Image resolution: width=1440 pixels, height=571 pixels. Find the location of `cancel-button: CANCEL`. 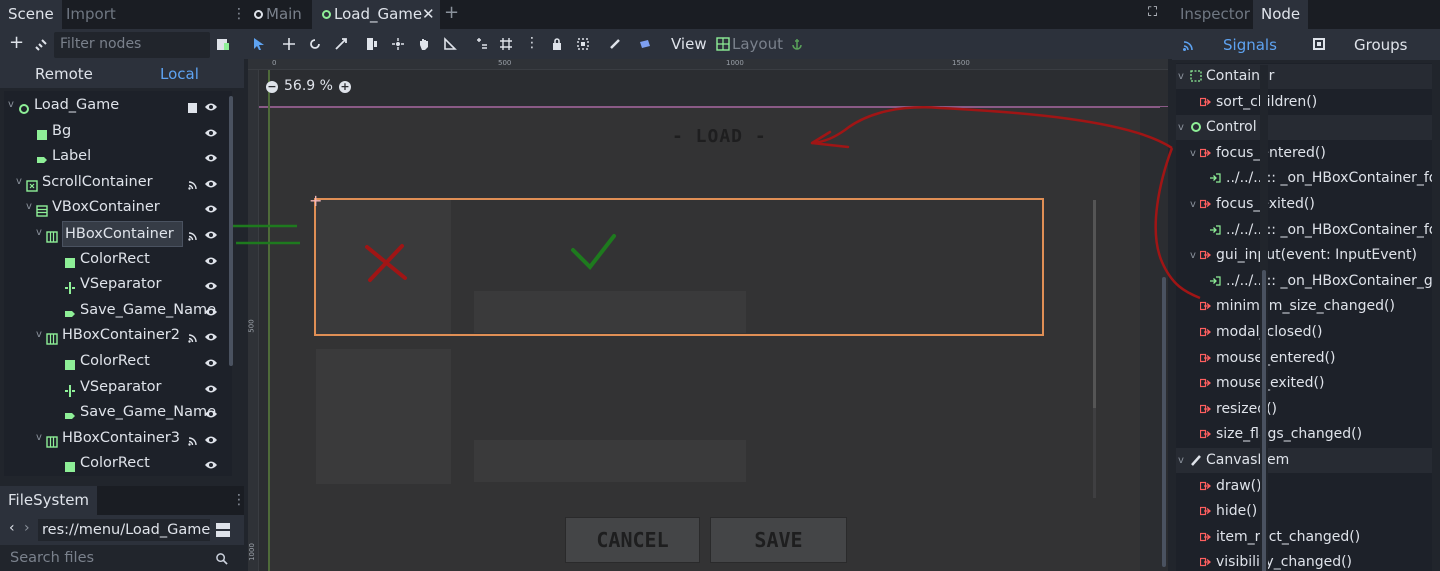

cancel-button: CANCEL is located at coordinates (632, 540).